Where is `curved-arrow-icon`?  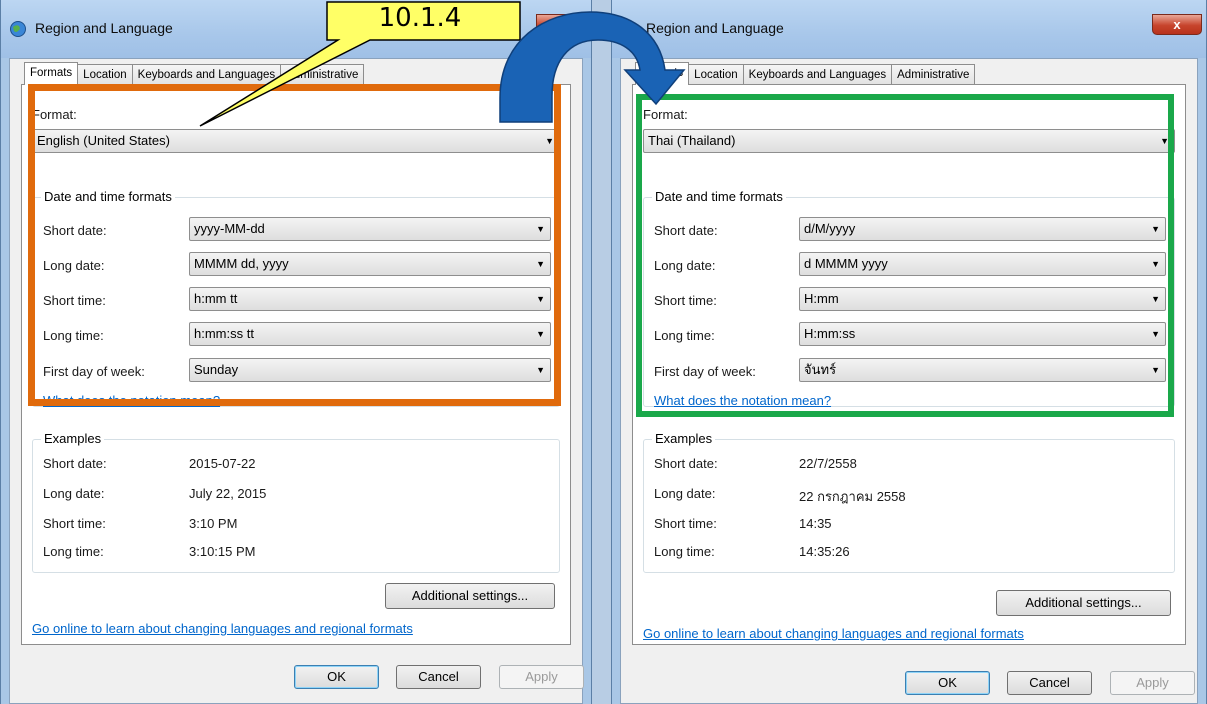
curved-arrow-icon is located at coordinates (592, 67).